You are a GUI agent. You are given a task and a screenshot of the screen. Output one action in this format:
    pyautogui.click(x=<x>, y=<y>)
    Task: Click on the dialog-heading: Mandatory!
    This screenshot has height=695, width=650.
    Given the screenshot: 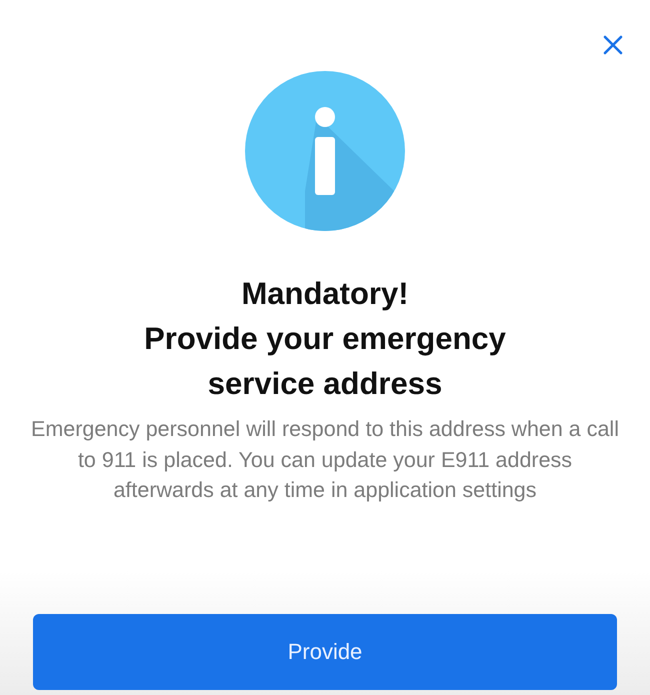 What is the action you would take?
    pyautogui.click(x=325, y=294)
    